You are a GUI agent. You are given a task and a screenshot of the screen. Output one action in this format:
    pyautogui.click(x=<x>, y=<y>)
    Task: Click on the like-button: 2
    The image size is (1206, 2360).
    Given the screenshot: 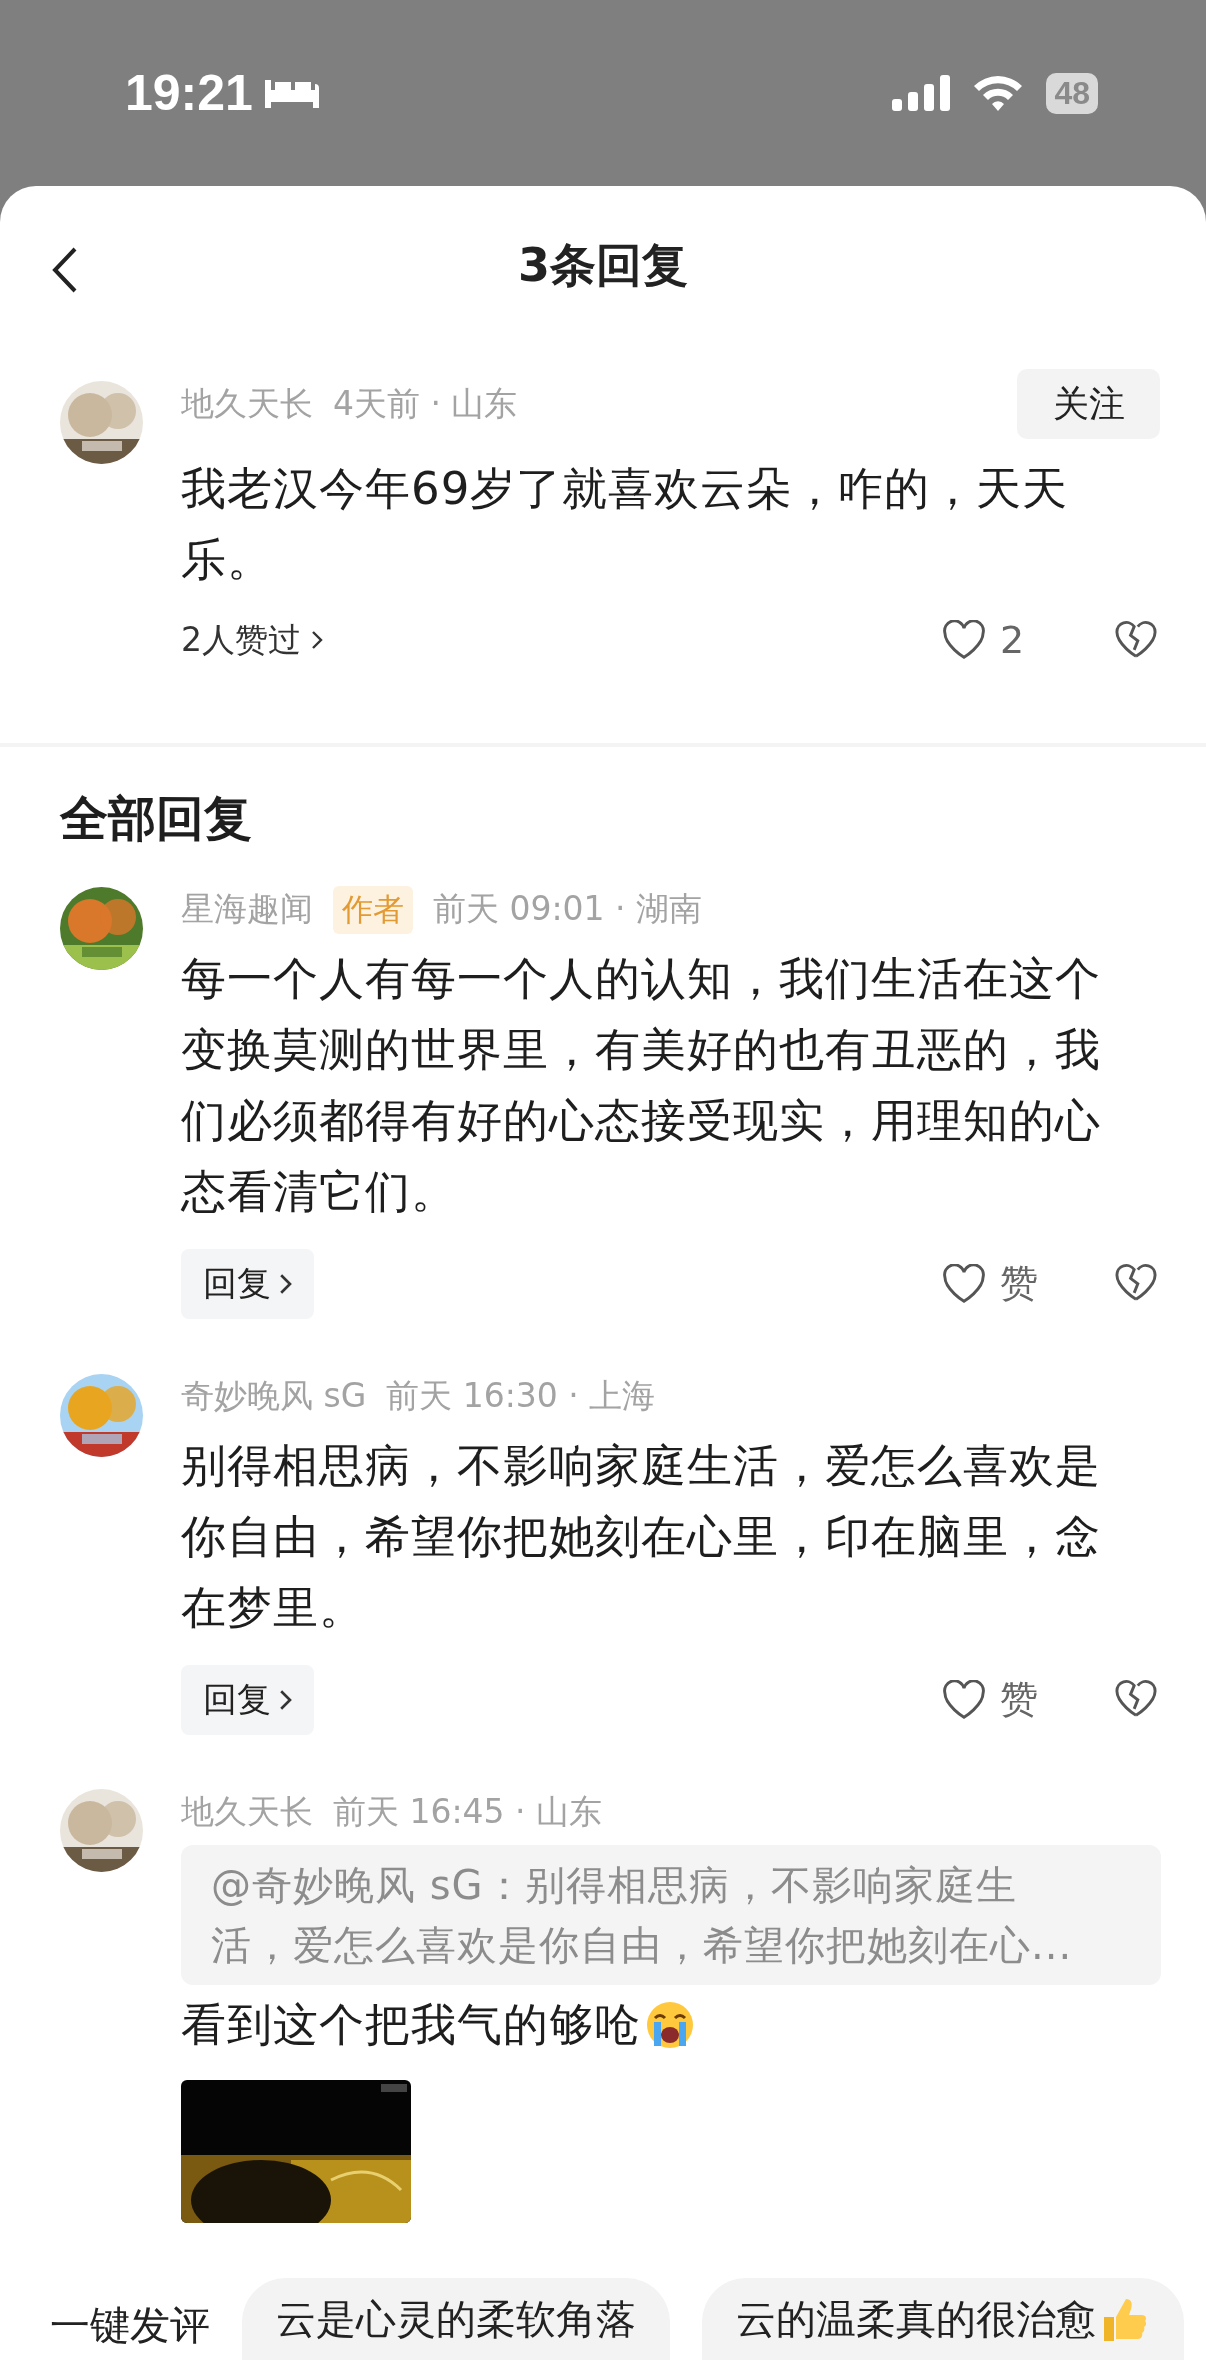 What is the action you would take?
    pyautogui.click(x=1017, y=640)
    